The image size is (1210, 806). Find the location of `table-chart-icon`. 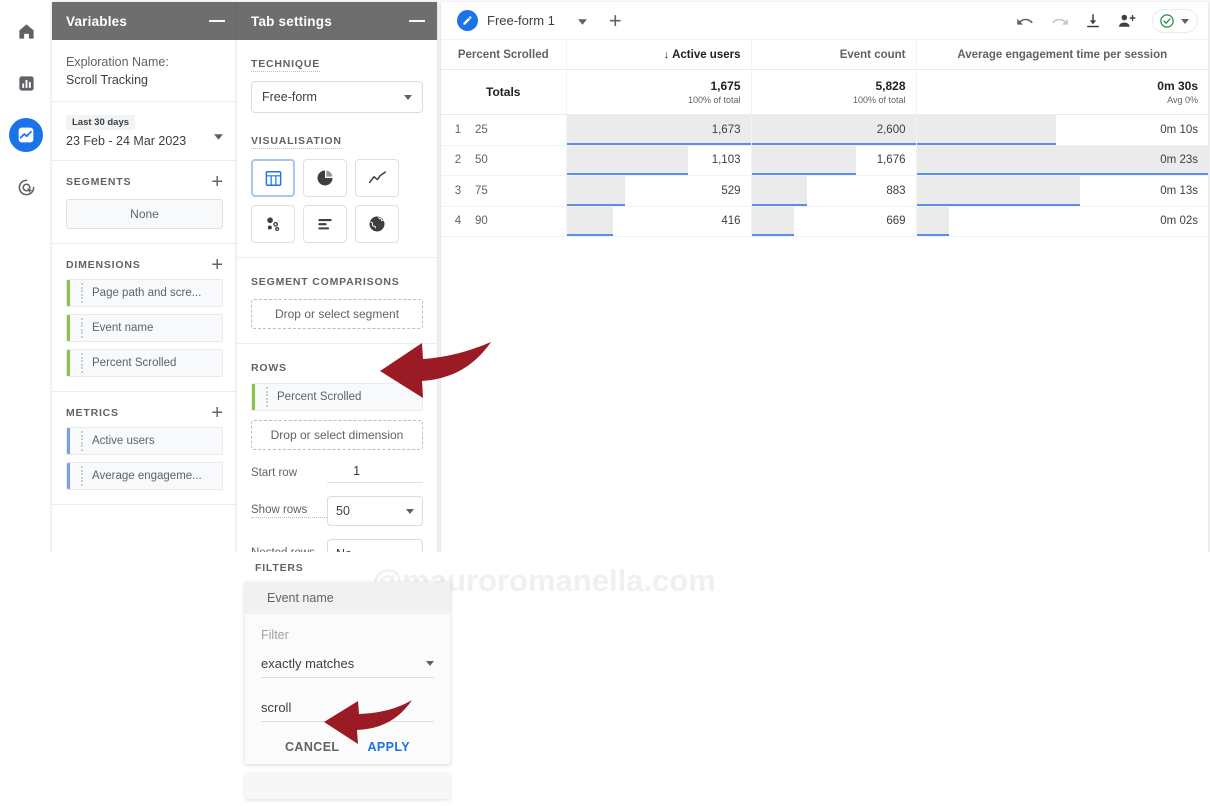

table-chart-icon is located at coordinates (273, 178).